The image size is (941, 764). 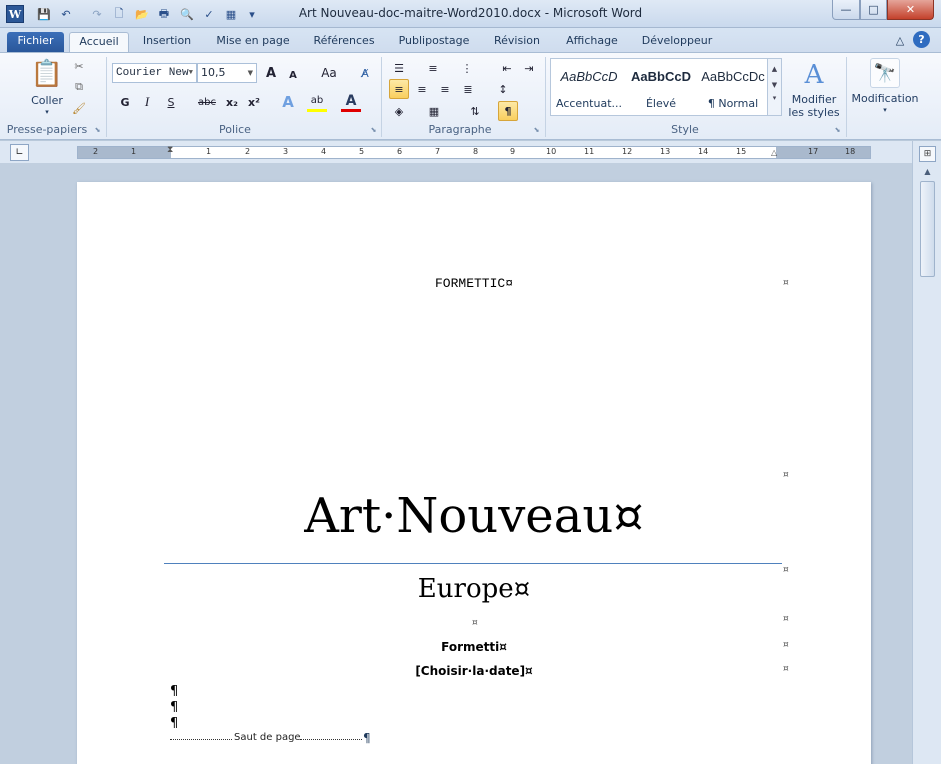 What do you see at coordinates (529, 68) in the screenshot?
I see `increase-indent-icon: ⇥` at bounding box center [529, 68].